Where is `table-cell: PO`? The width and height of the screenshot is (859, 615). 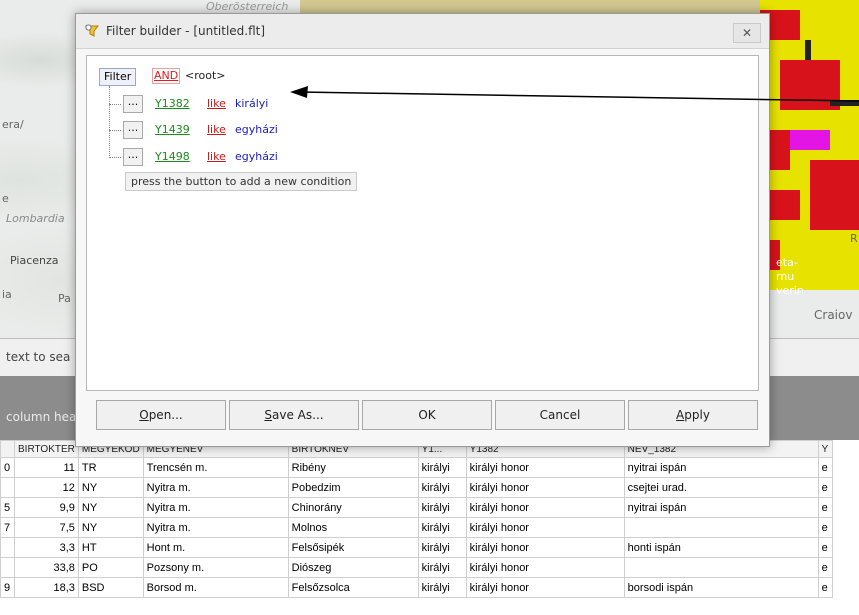
table-cell: PO is located at coordinates (110, 567).